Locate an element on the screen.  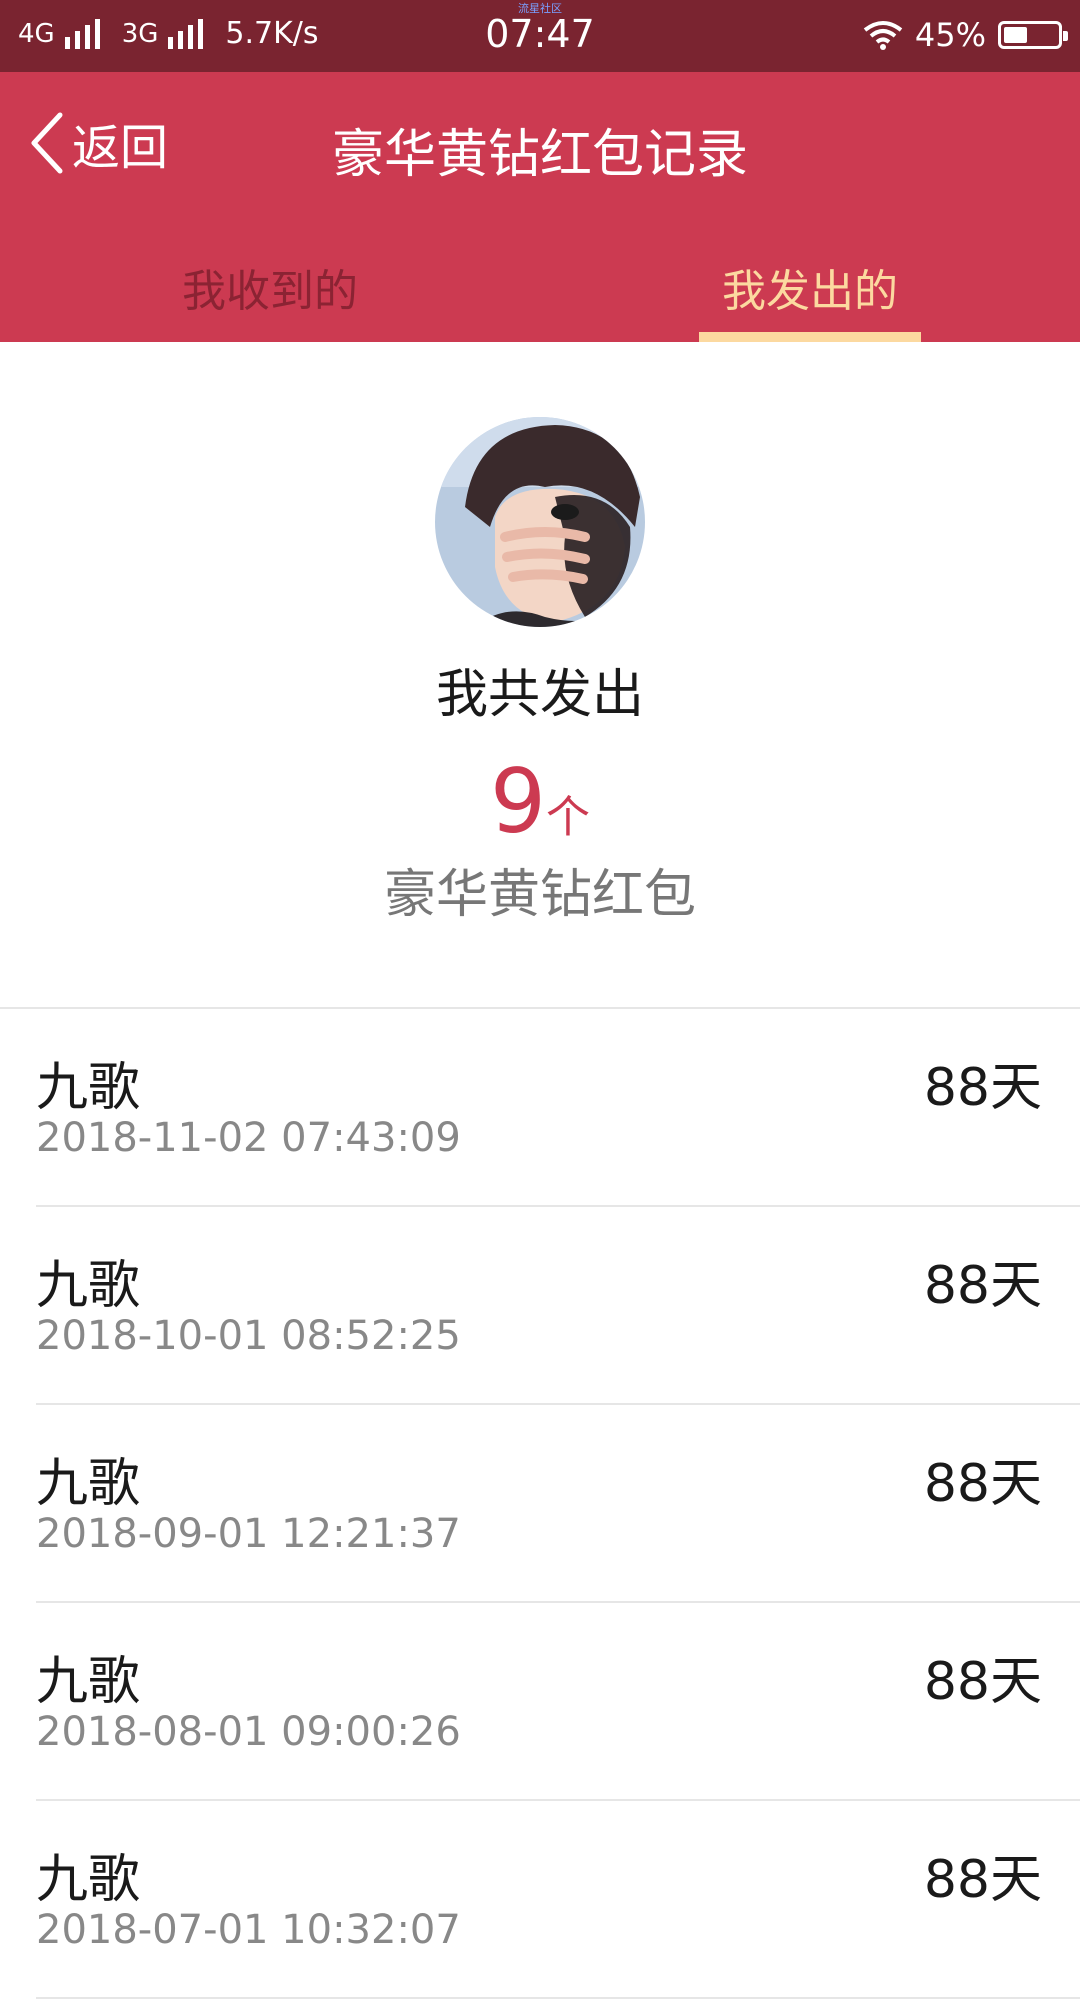
tab-received: 我收到的 is located at coordinates (270, 292).